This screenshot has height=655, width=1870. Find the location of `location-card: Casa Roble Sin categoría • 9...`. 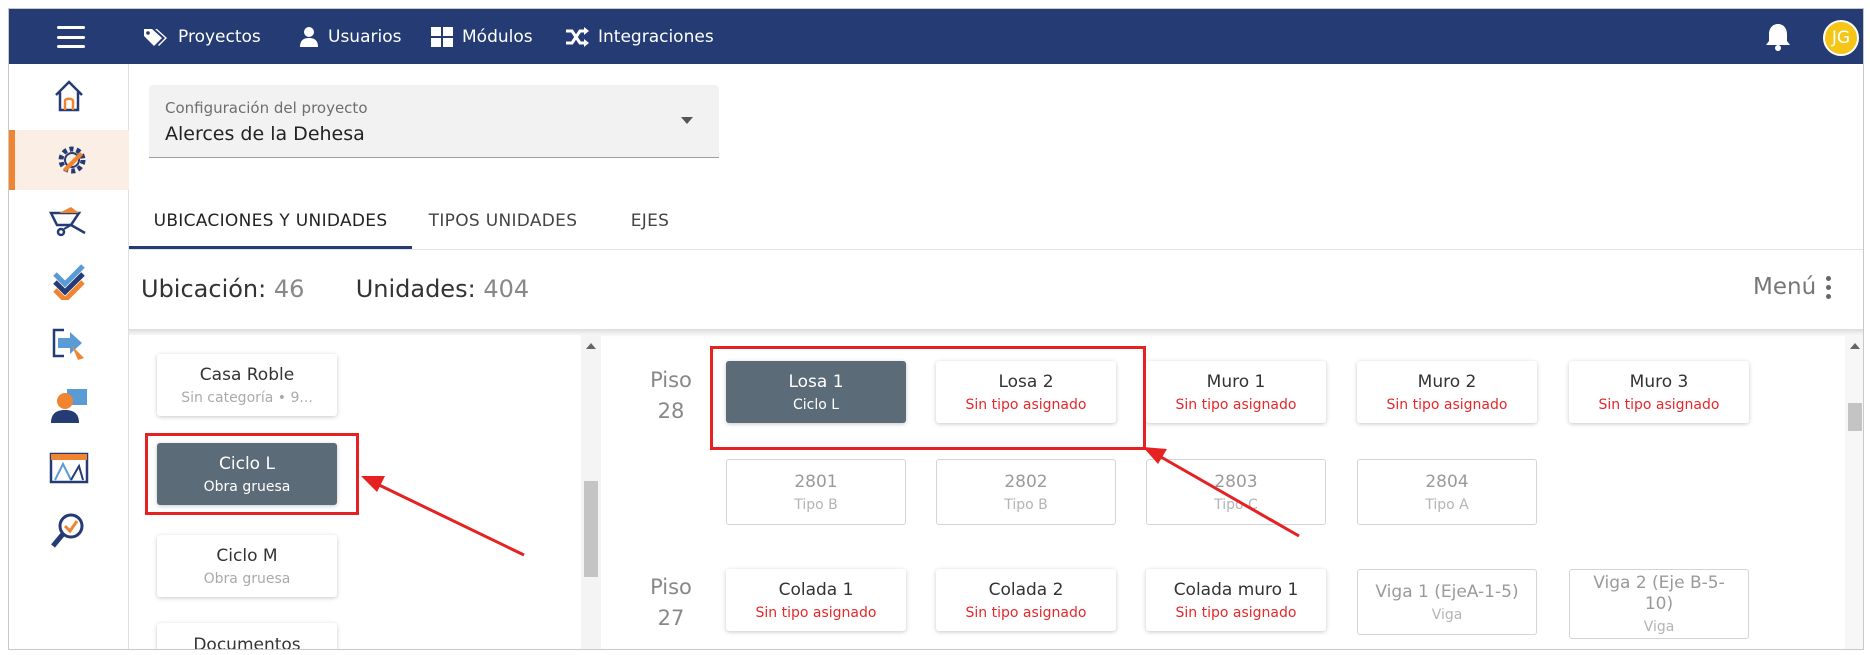

location-card: Casa Roble Sin categoría • 9... is located at coordinates (247, 385).